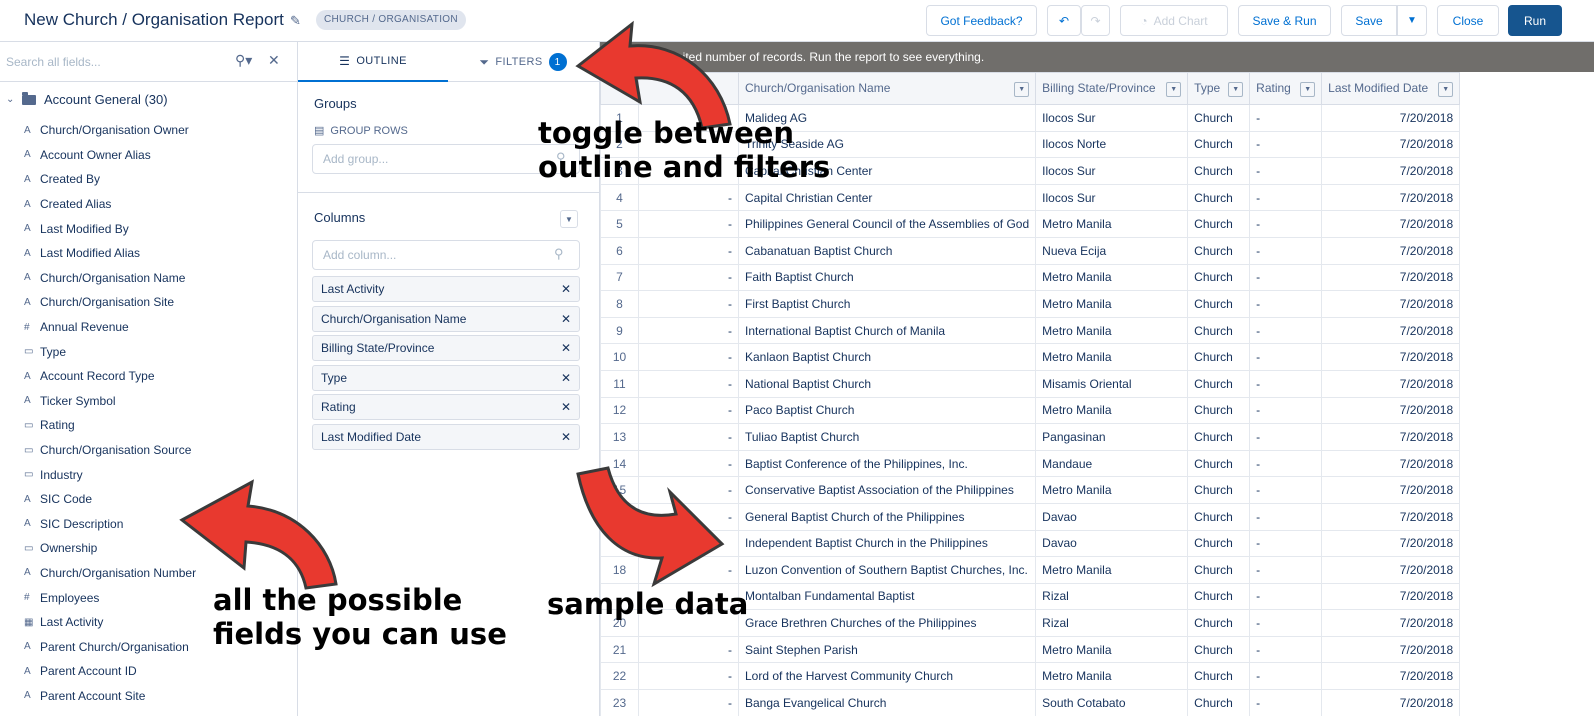 This screenshot has height=716, width=1594. What do you see at coordinates (1286, 88) in the screenshot?
I see `column-header-rating: Rating ▼` at bounding box center [1286, 88].